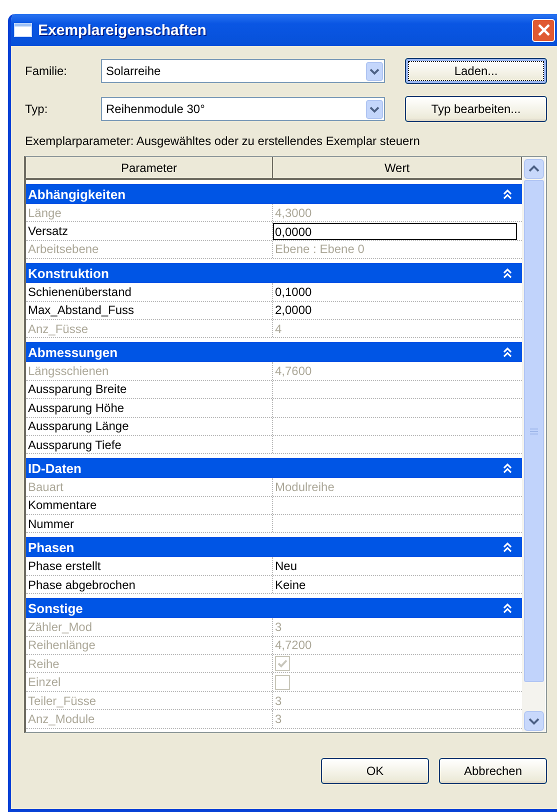  I want to click on parameter-name: Anz_Füsse, so click(149, 329).